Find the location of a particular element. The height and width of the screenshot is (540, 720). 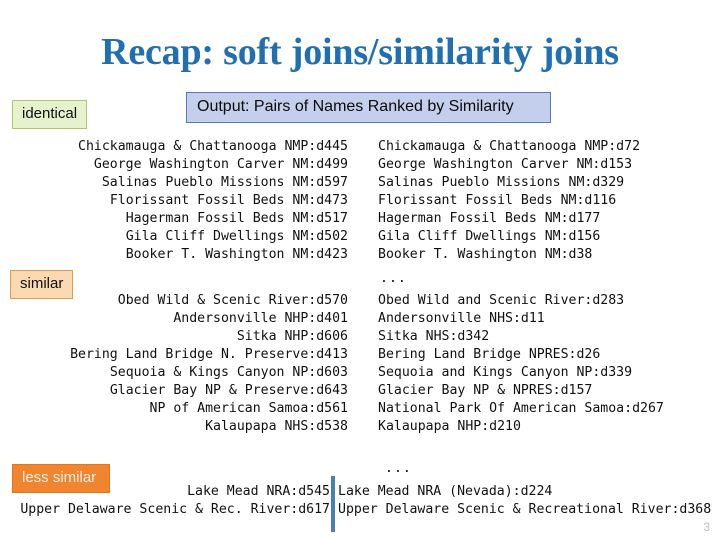

result-row: Chickamauga & Chattanooga NMP:d72 is located at coordinates (509, 146).